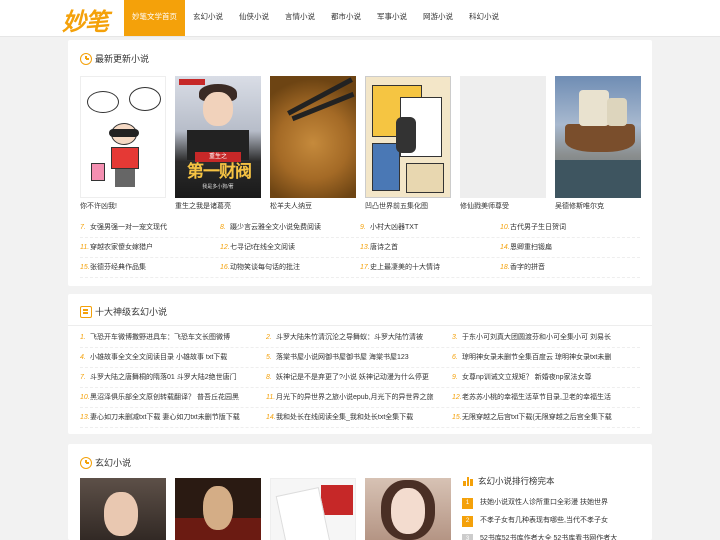 The width and height of the screenshot is (720, 540). I want to click on top-fantasy-header: 十大神级玄幻小说, so click(123, 311).